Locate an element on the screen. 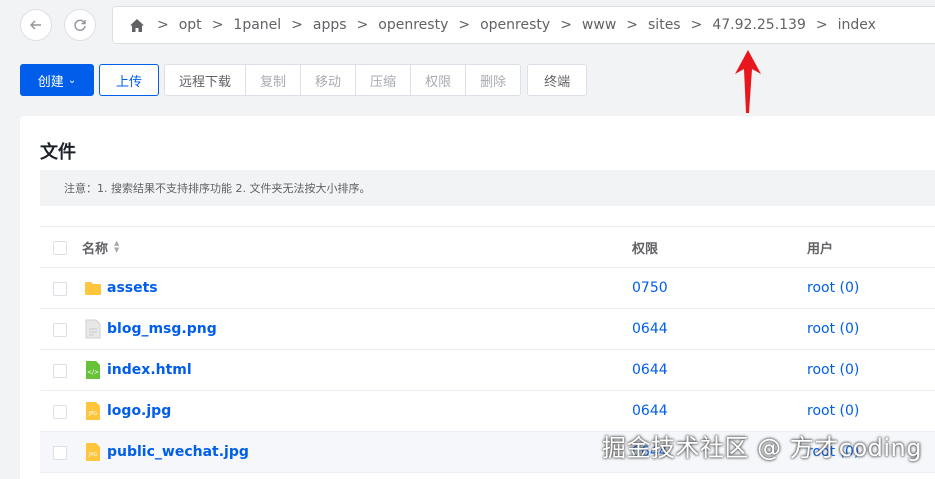  permission-link: 0750 is located at coordinates (650, 288).